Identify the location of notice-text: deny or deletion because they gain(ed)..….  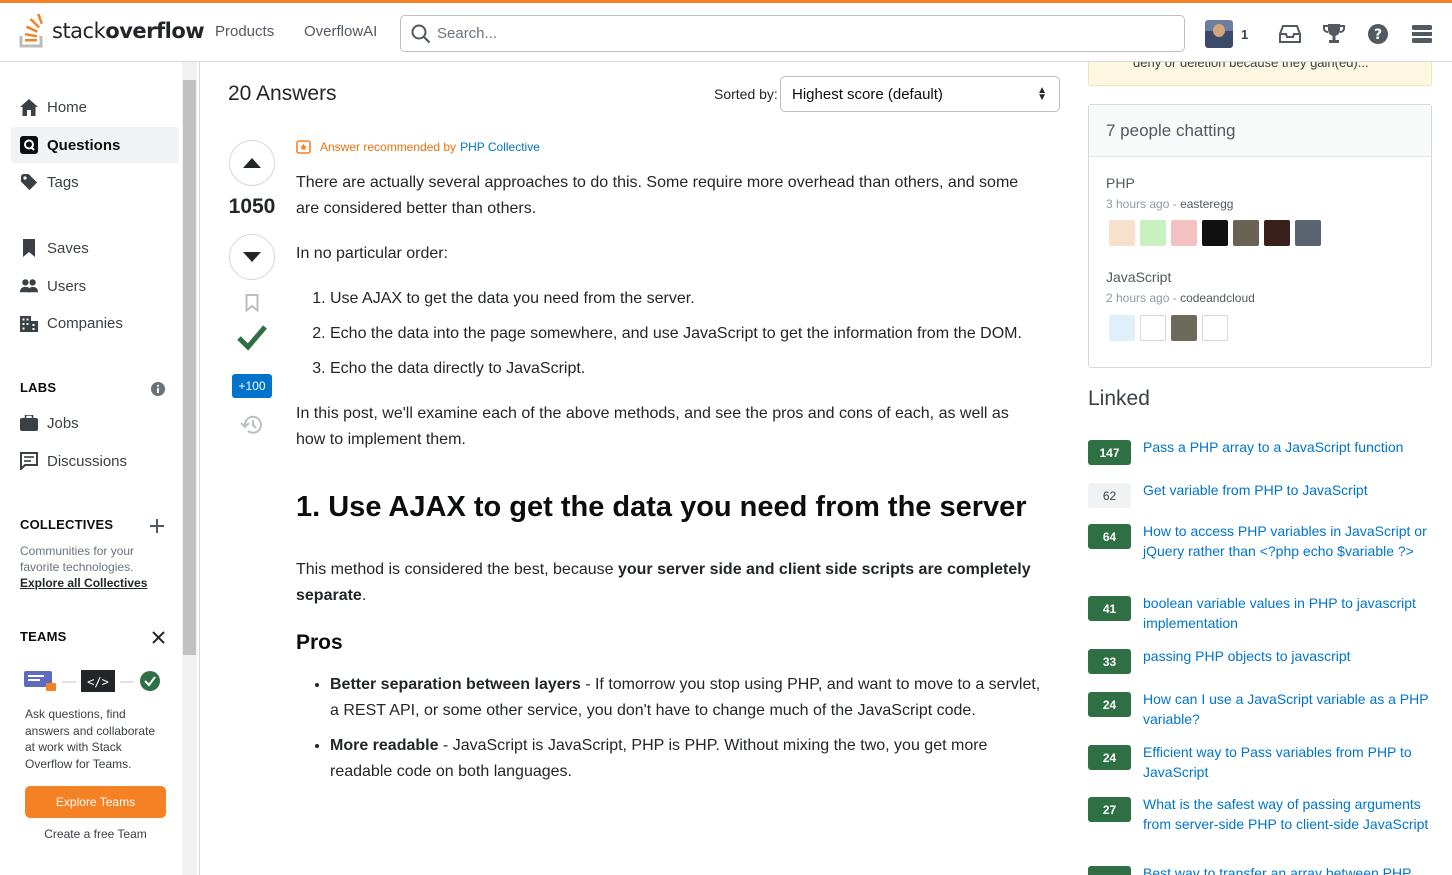
(1251, 66).